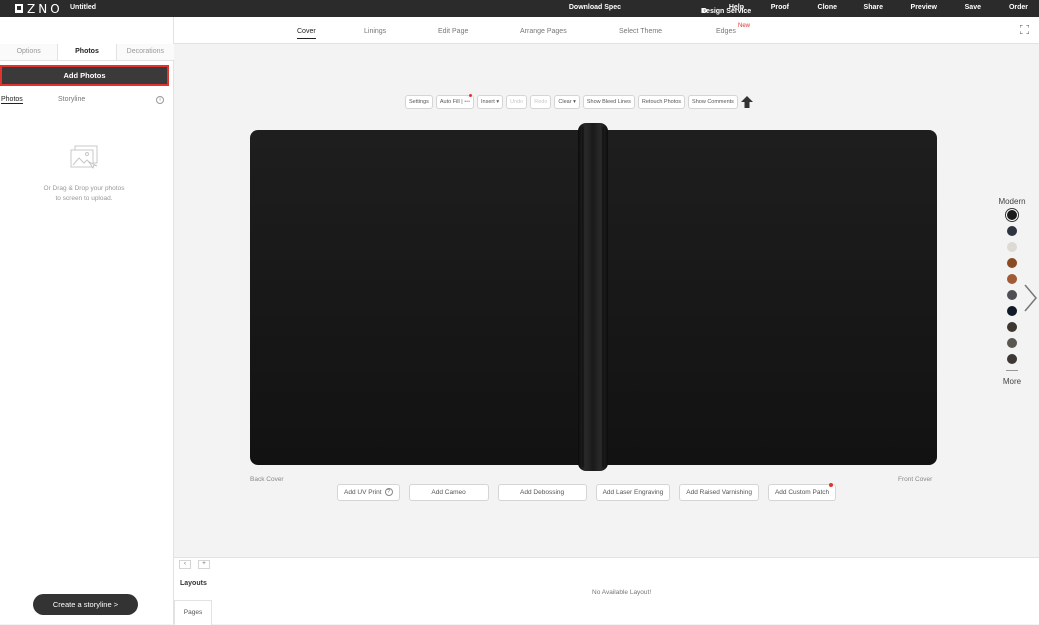 The image size is (1039, 625). I want to click on download-spec-link: Download Spec, so click(595, 7).